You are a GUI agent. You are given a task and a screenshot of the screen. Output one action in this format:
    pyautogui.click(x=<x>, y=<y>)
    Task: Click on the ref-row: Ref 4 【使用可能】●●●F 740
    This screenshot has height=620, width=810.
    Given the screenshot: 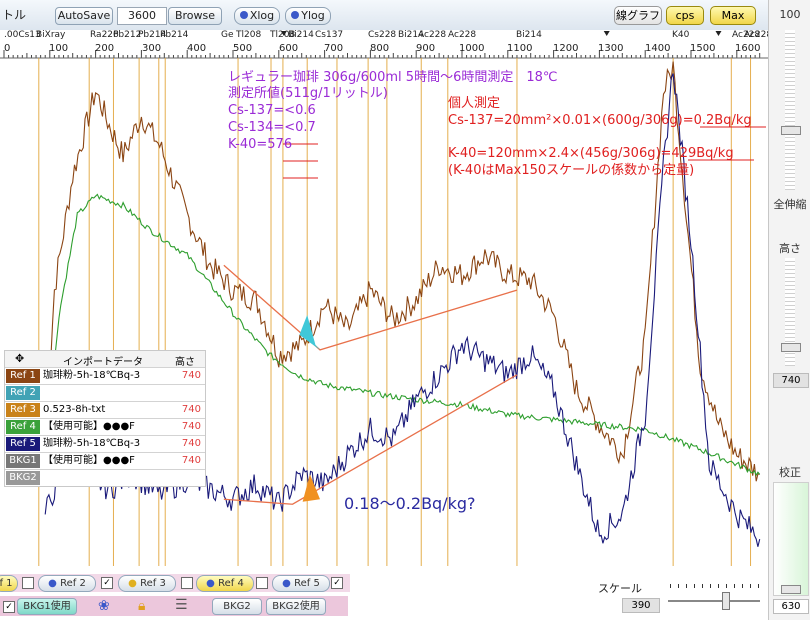 What is the action you would take?
    pyautogui.click(x=105, y=427)
    